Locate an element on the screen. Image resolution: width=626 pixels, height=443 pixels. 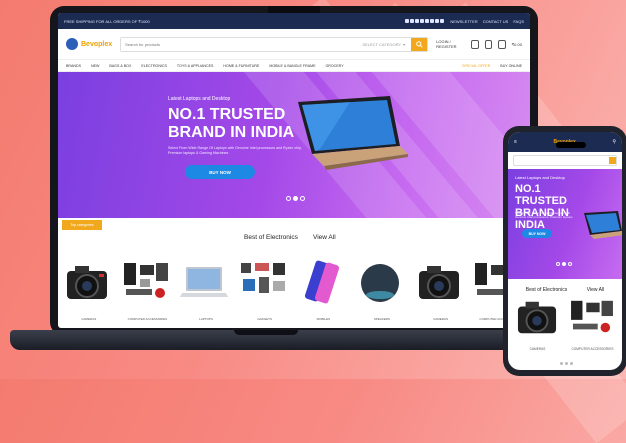
phone-view-all-link: View All is located at coordinates (595, 290).